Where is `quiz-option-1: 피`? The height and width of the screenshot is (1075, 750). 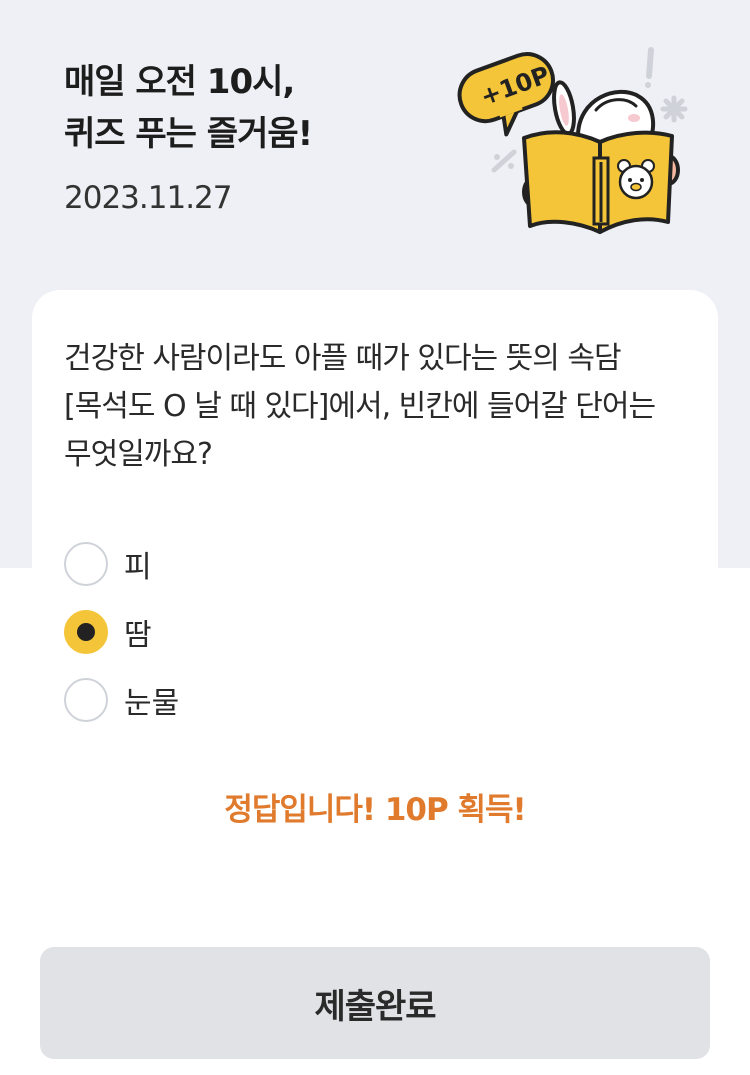
quiz-option-1: 피 is located at coordinates (108, 564).